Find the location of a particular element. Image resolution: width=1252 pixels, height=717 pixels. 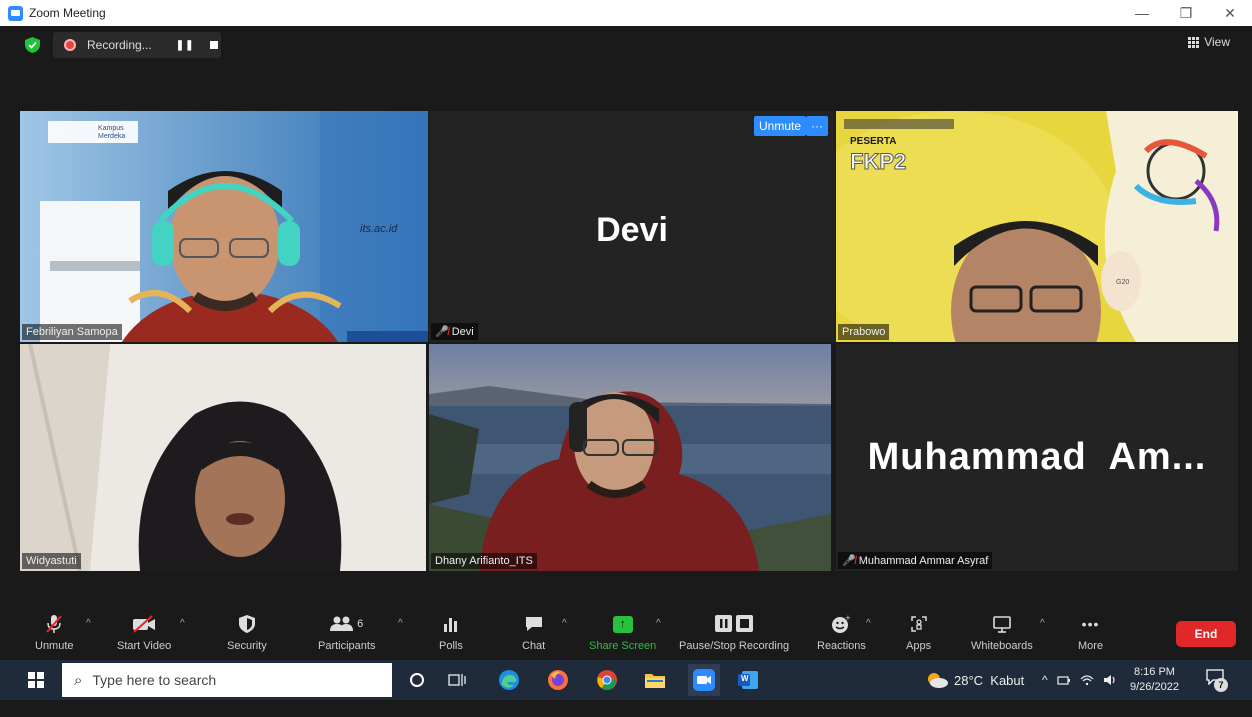

whiteboards-button: Whiteboards is located at coordinates (1002, 632).